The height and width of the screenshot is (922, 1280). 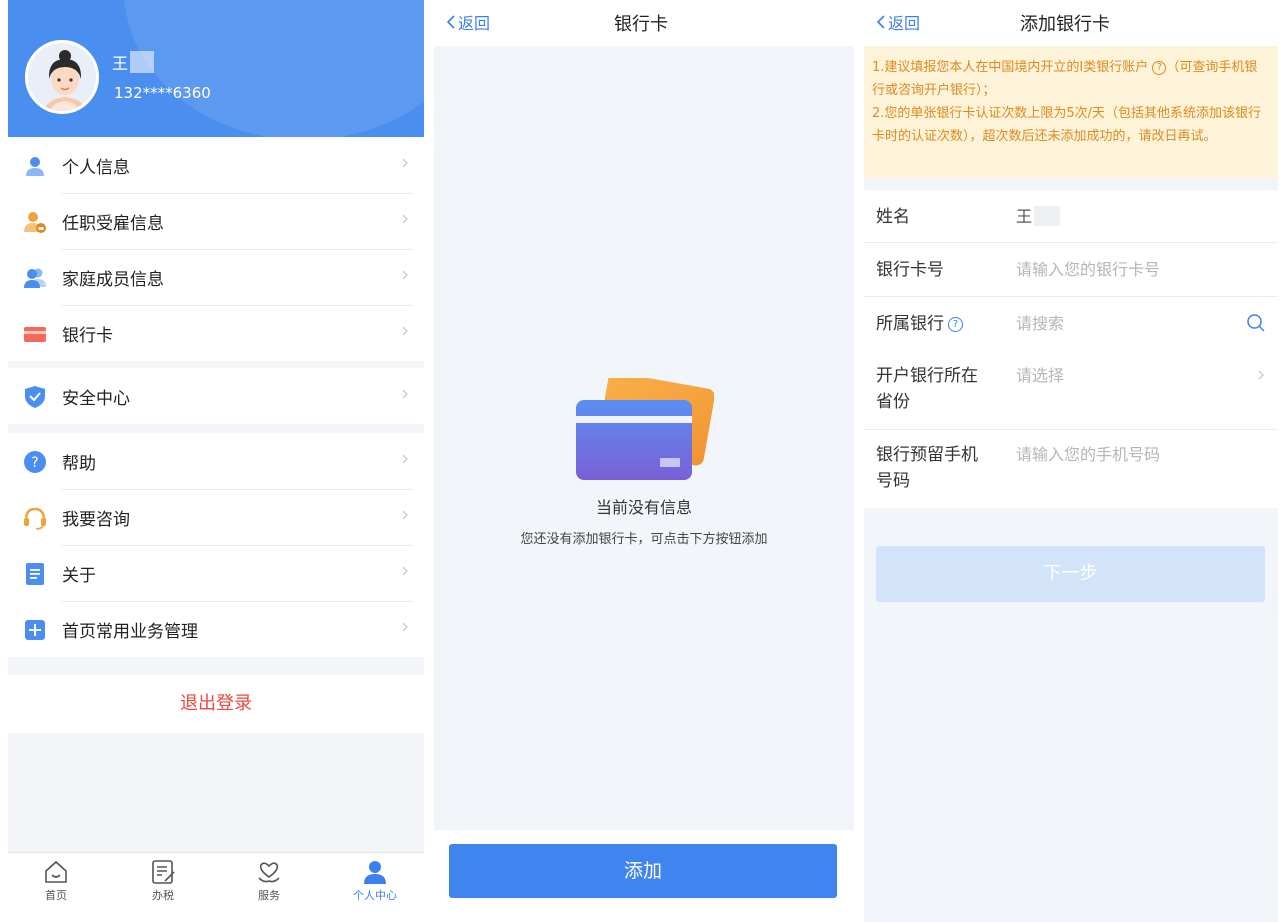 I want to click on card-number-input: 请输入您的银行卡号, so click(x=1088, y=270).